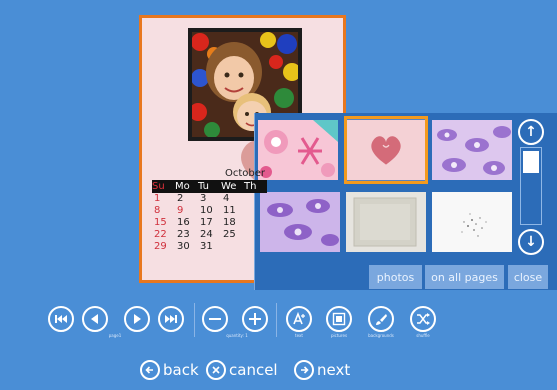  I want to click on calendar-day: 4, so click(226, 198).